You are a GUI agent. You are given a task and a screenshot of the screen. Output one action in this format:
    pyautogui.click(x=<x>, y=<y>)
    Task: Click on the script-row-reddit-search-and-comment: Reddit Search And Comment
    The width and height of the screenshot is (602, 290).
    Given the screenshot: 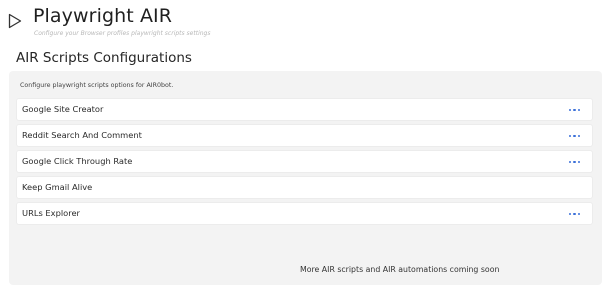 What is the action you would take?
    pyautogui.click(x=304, y=135)
    